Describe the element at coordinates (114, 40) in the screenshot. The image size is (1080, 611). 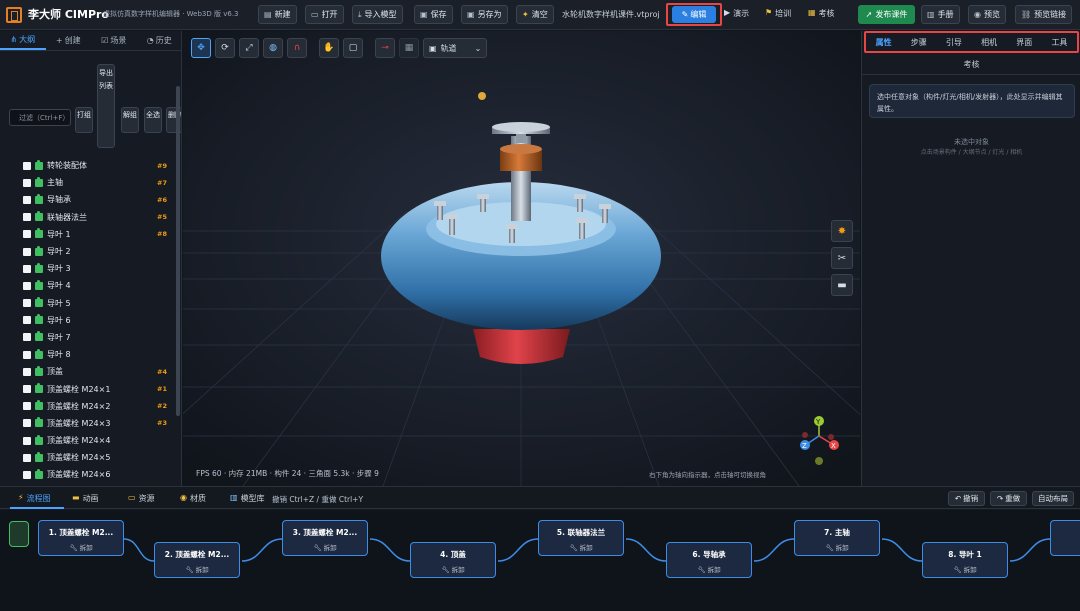
I see `tab-scene: ☑ 场景` at that location.